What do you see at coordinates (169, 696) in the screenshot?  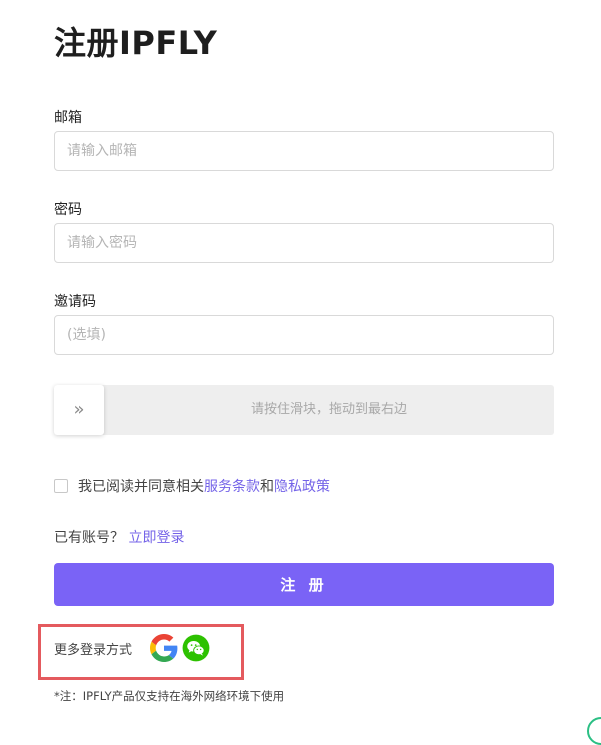 I see `overseas-usage-note: *注：IPFLY产品仅支持在海外网络环境下使用` at bounding box center [169, 696].